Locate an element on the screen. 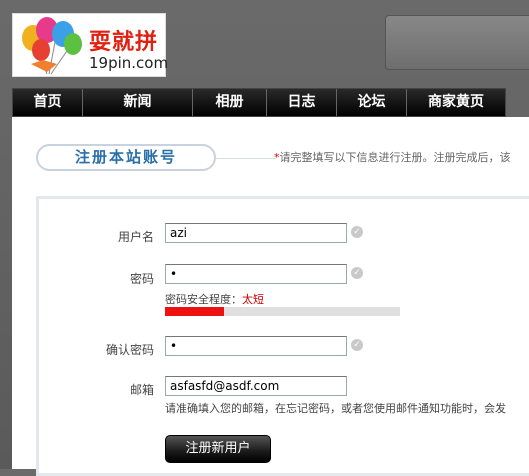 This screenshot has height=476, width=529. registration-notice: *请完整填写以下信息进行注册。注册完成后，该 is located at coordinates (392, 157).